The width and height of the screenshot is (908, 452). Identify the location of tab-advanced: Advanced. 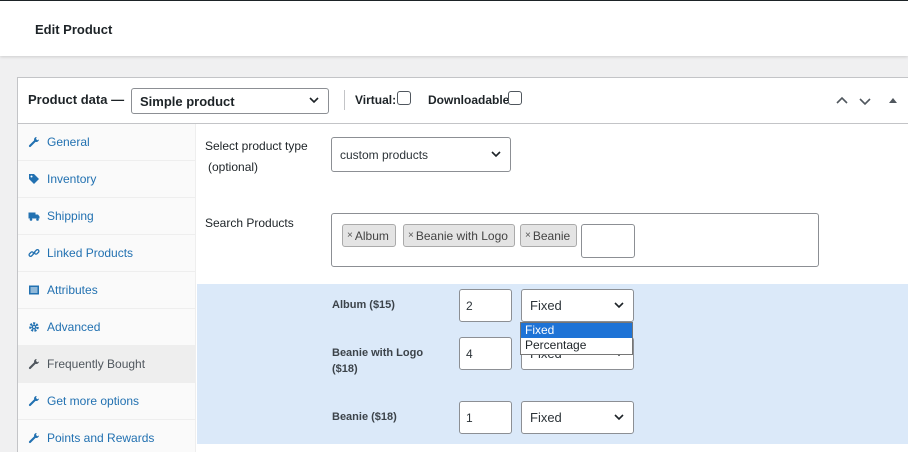
(107, 327).